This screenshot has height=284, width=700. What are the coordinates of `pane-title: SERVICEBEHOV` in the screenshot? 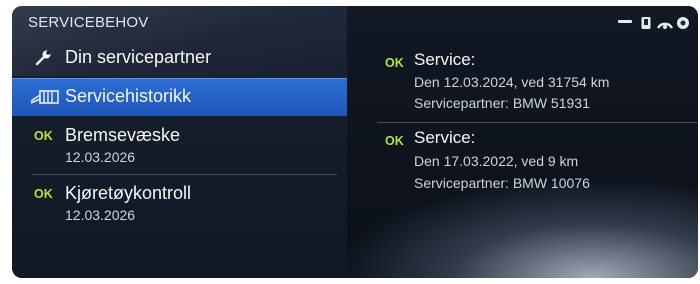 It's located at (88, 22).